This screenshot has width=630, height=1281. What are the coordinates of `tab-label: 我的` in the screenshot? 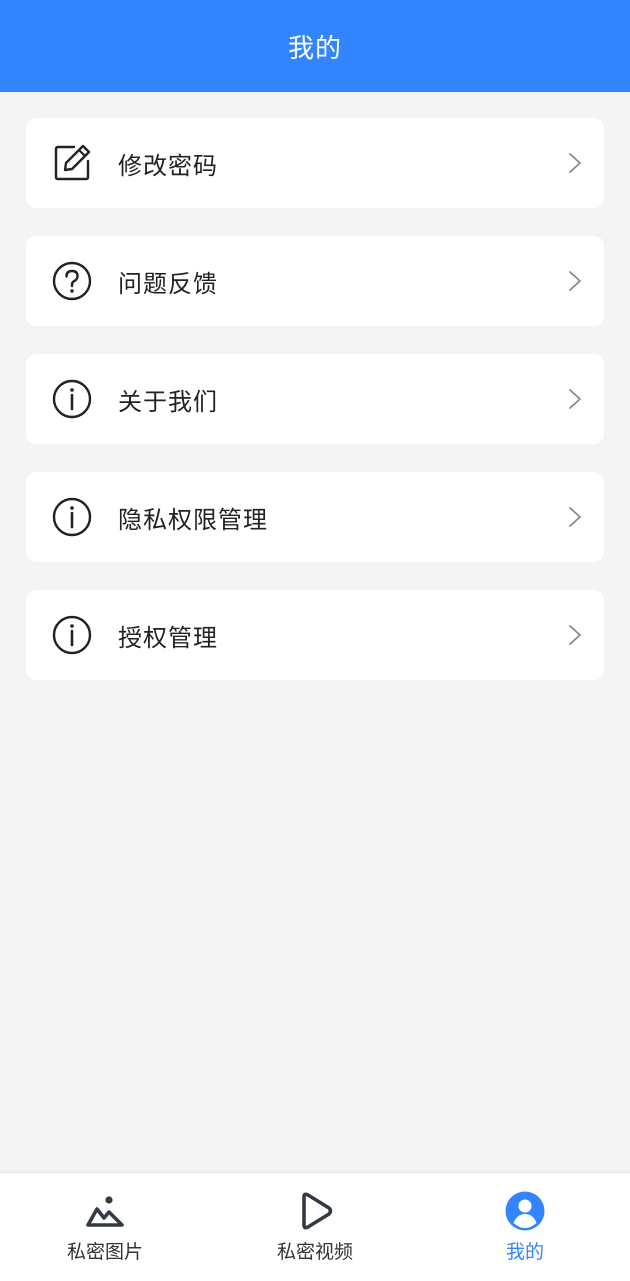 It's located at (524, 1252).